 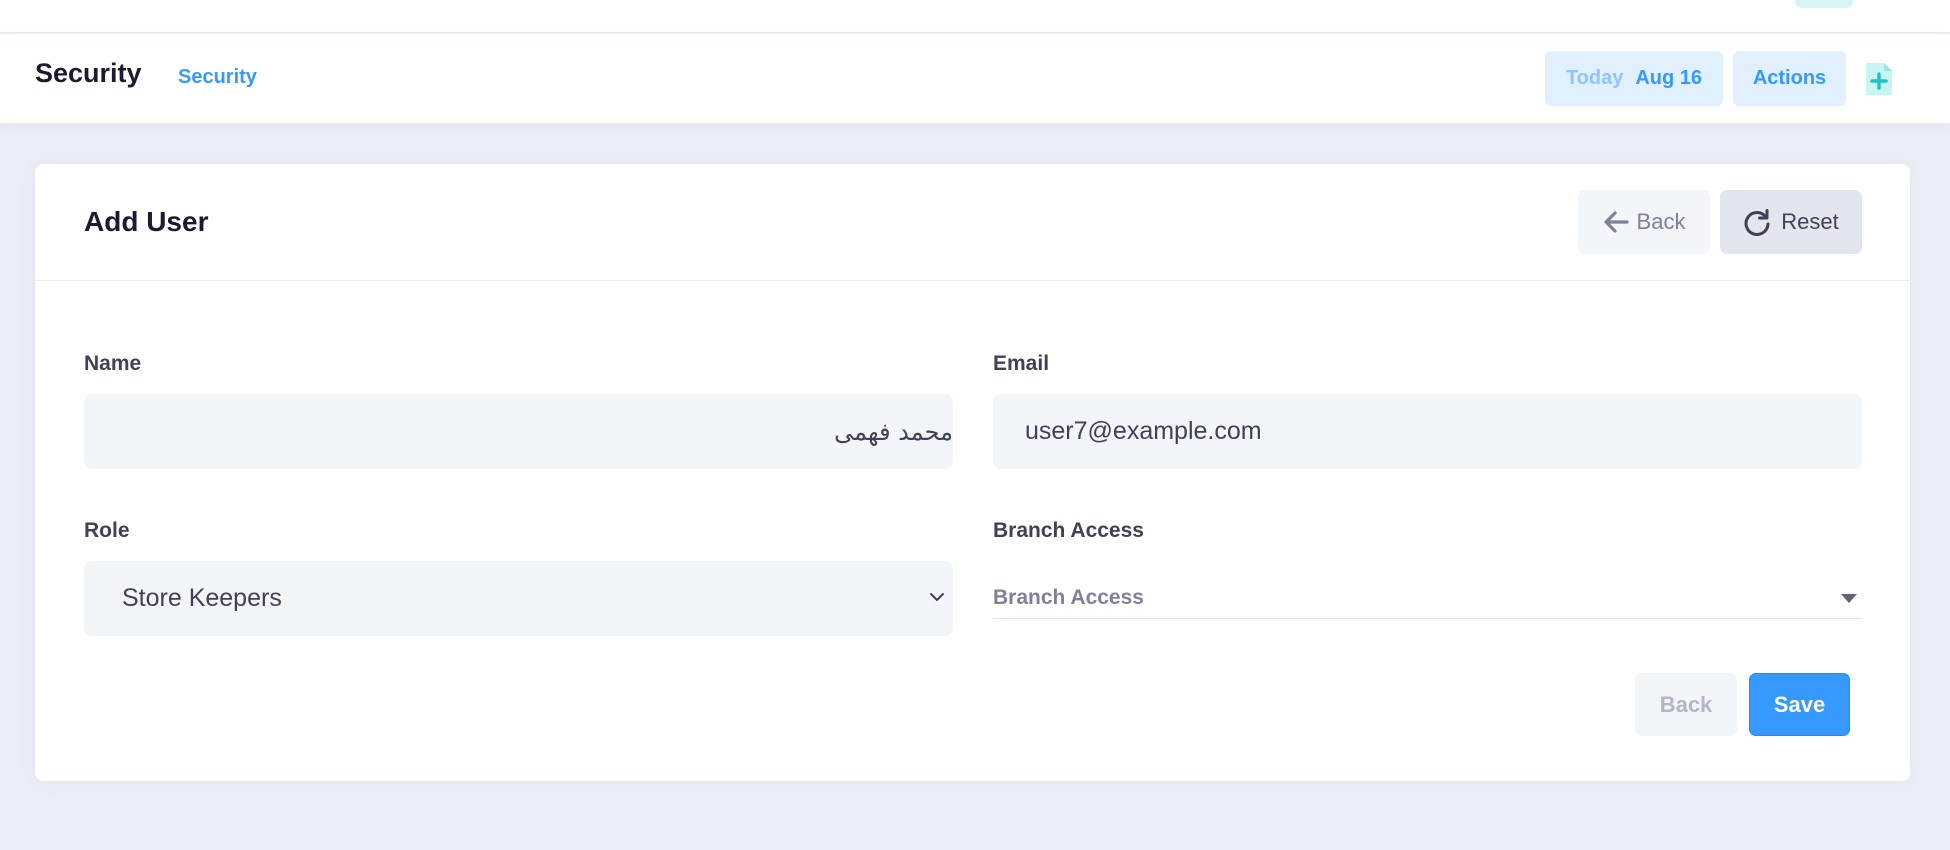 I want to click on name-input, so click(x=518, y=431).